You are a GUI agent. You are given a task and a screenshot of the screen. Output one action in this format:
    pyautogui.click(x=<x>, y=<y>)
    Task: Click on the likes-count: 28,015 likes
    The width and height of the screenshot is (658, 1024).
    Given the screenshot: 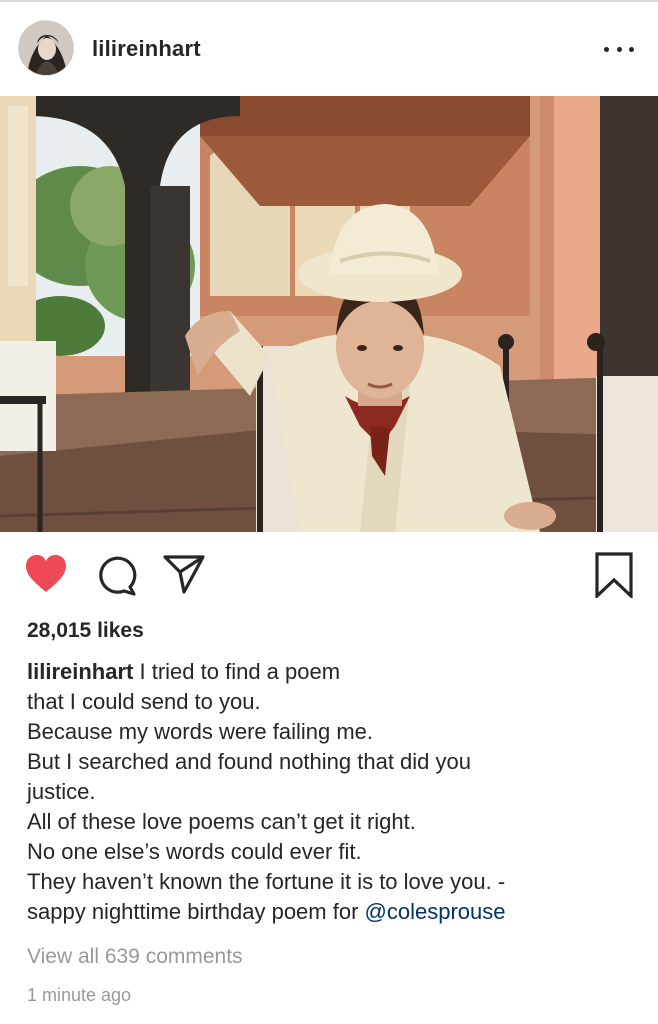 What is the action you would take?
    pyautogui.click(x=85, y=631)
    